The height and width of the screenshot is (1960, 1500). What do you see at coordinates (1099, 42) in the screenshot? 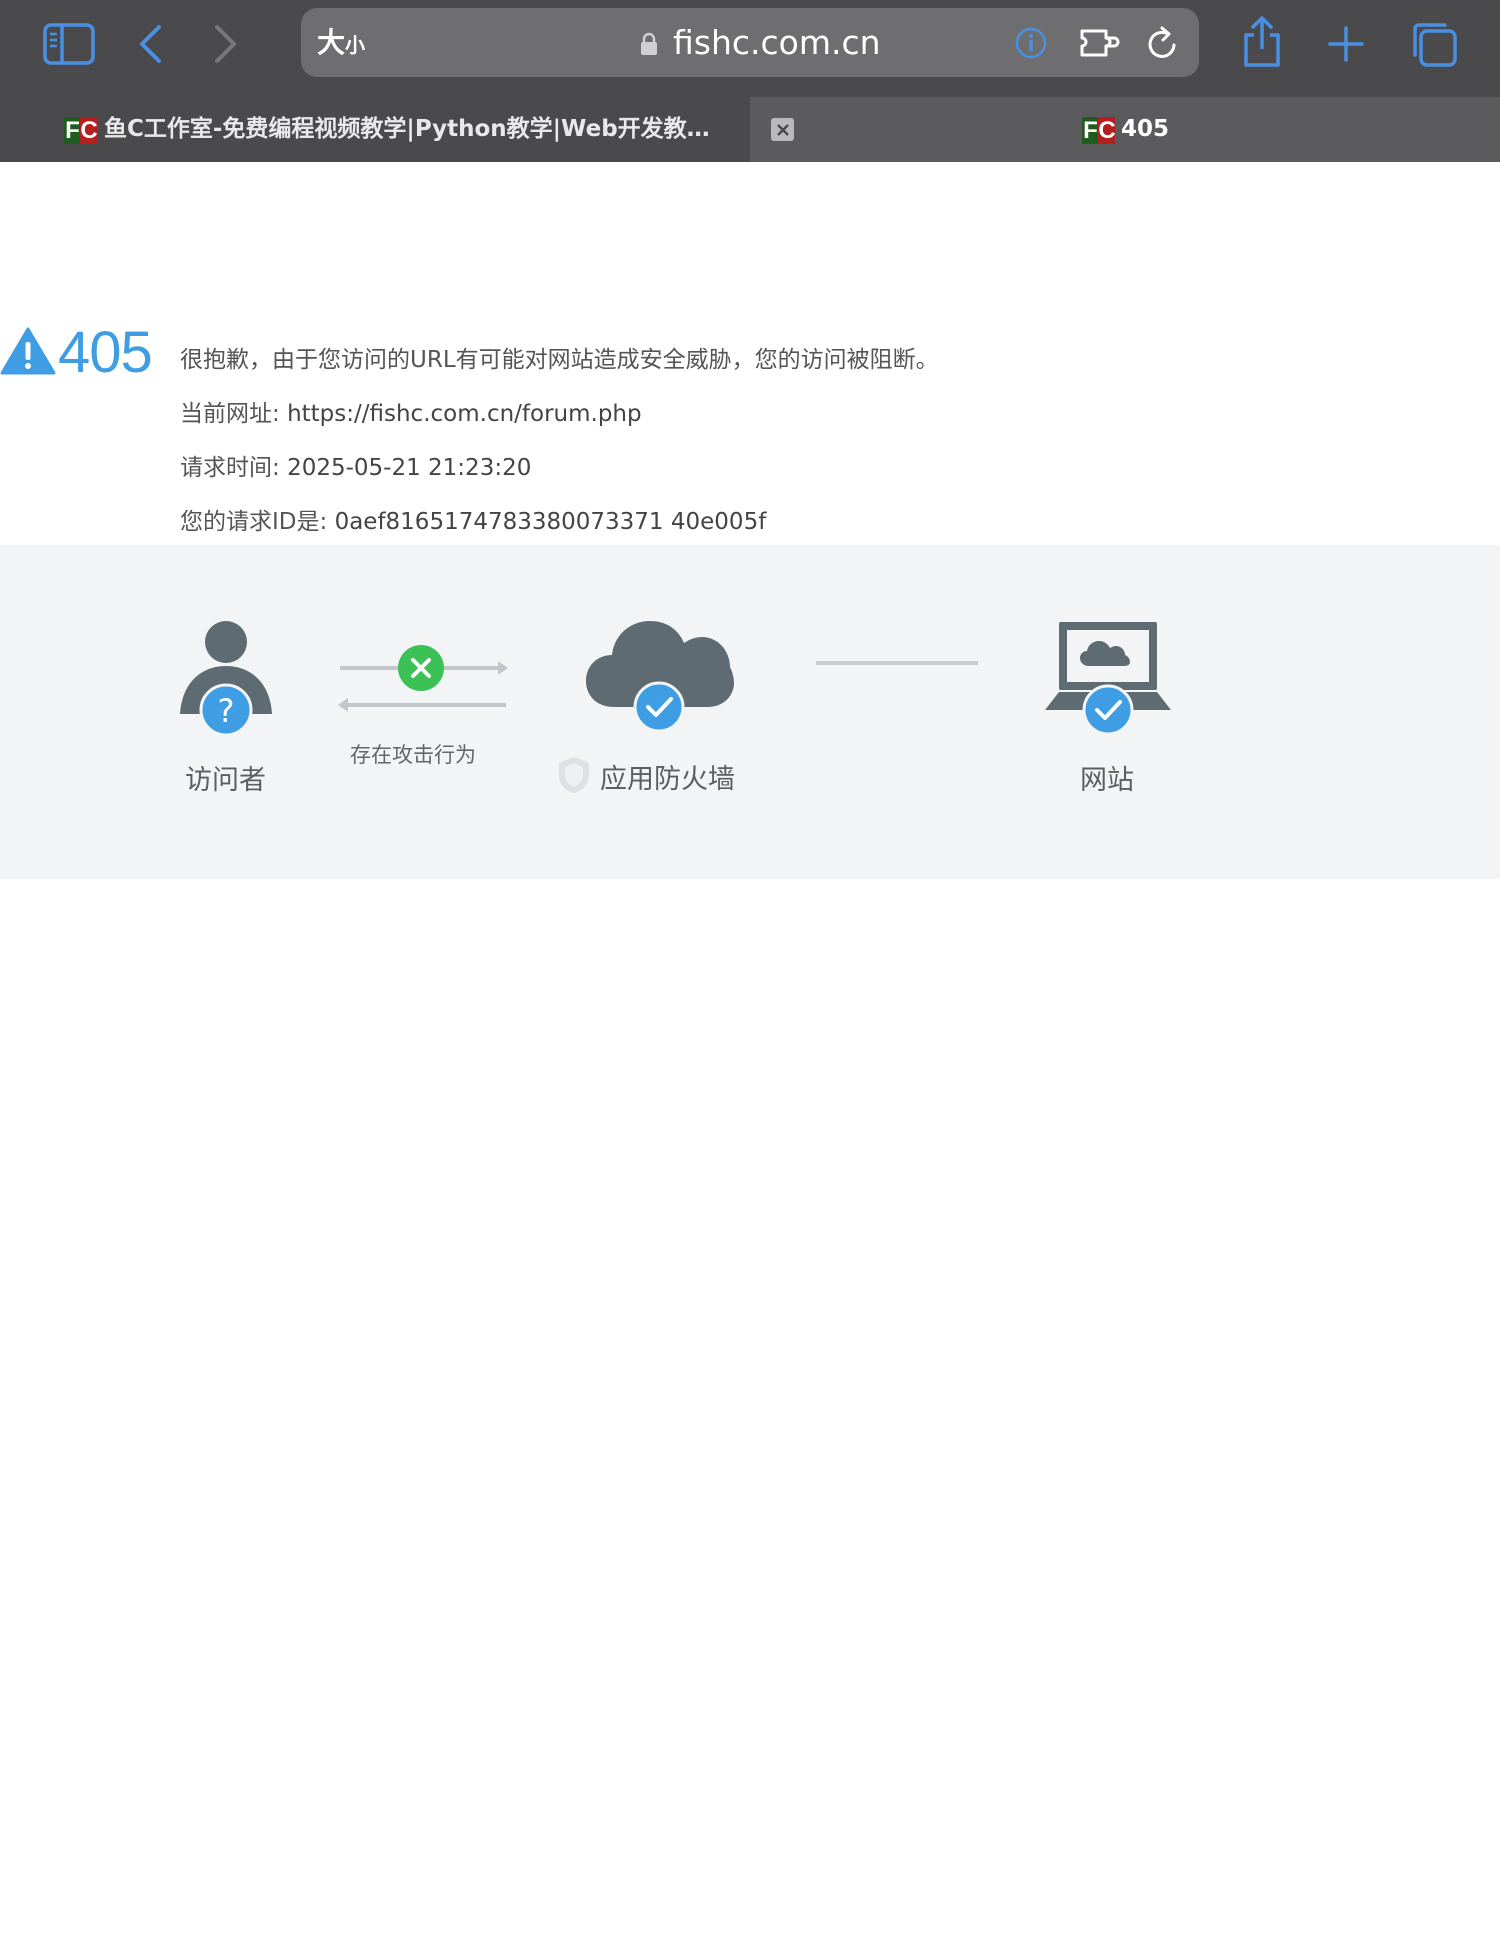
I see `extension-icon` at bounding box center [1099, 42].